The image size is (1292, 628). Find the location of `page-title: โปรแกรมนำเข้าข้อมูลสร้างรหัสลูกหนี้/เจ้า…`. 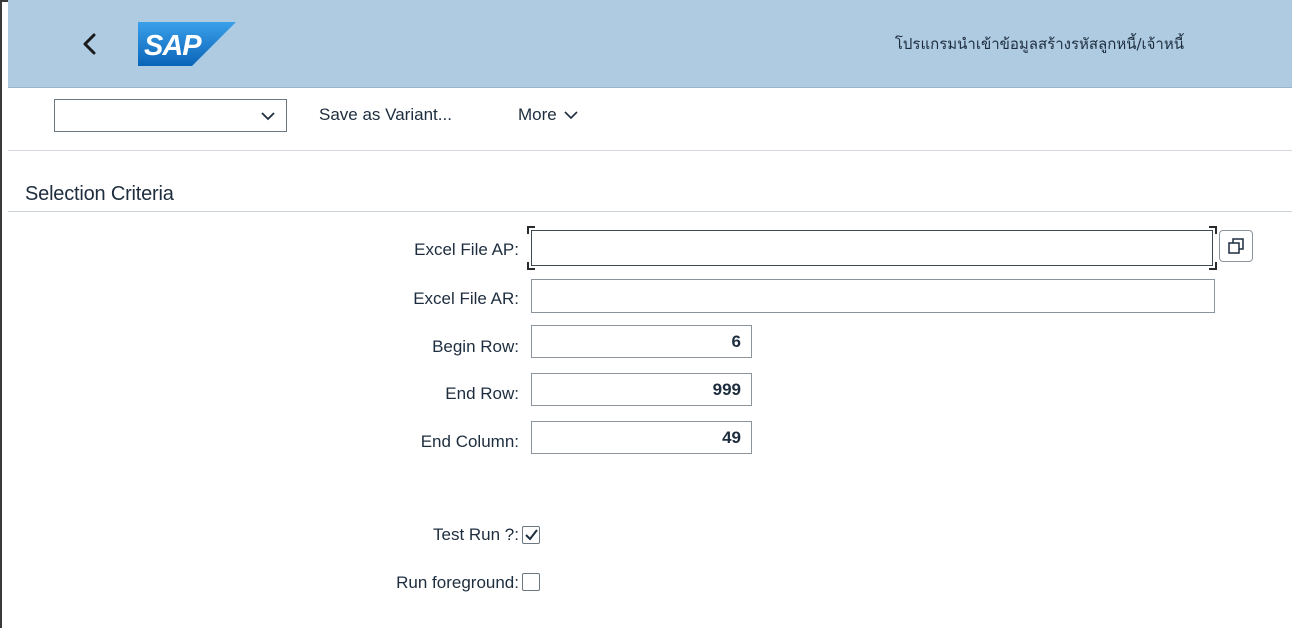

page-title: โปรแกรมนำเข้าข้อมูลสร้างรหัสลูกหนี้/เจ้า… is located at coordinates (1039, 44).